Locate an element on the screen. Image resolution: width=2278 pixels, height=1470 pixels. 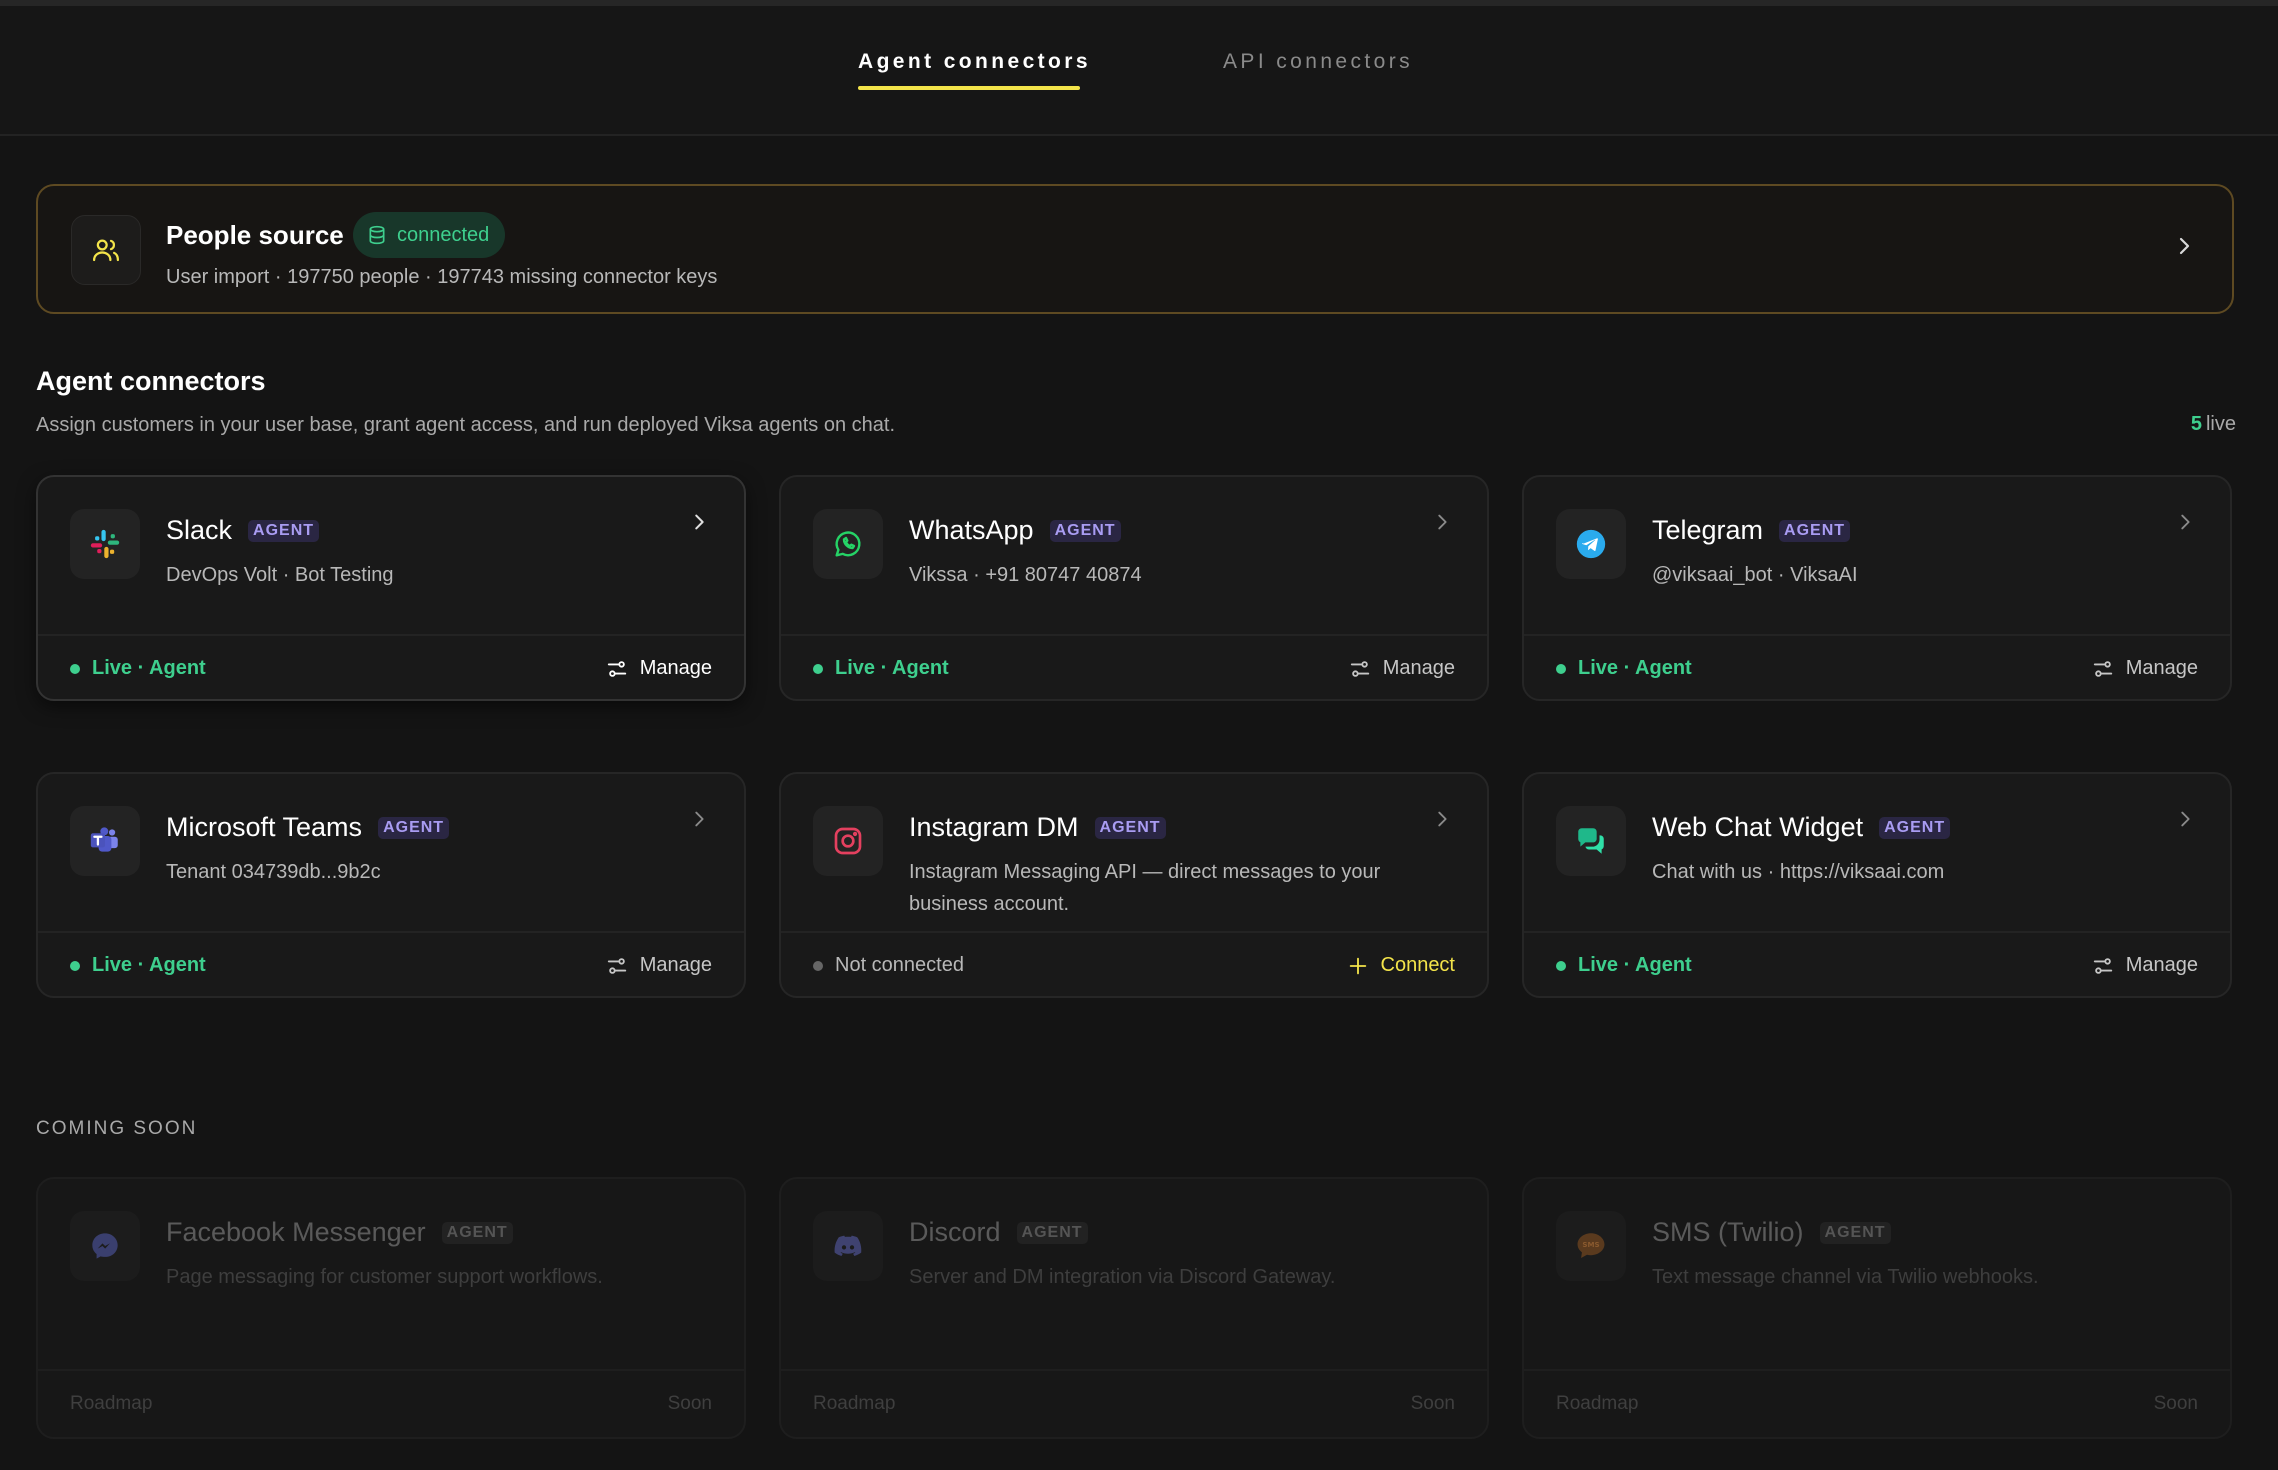
tab-bar: Agent connectors API connectors is located at coordinates (1139, 71).